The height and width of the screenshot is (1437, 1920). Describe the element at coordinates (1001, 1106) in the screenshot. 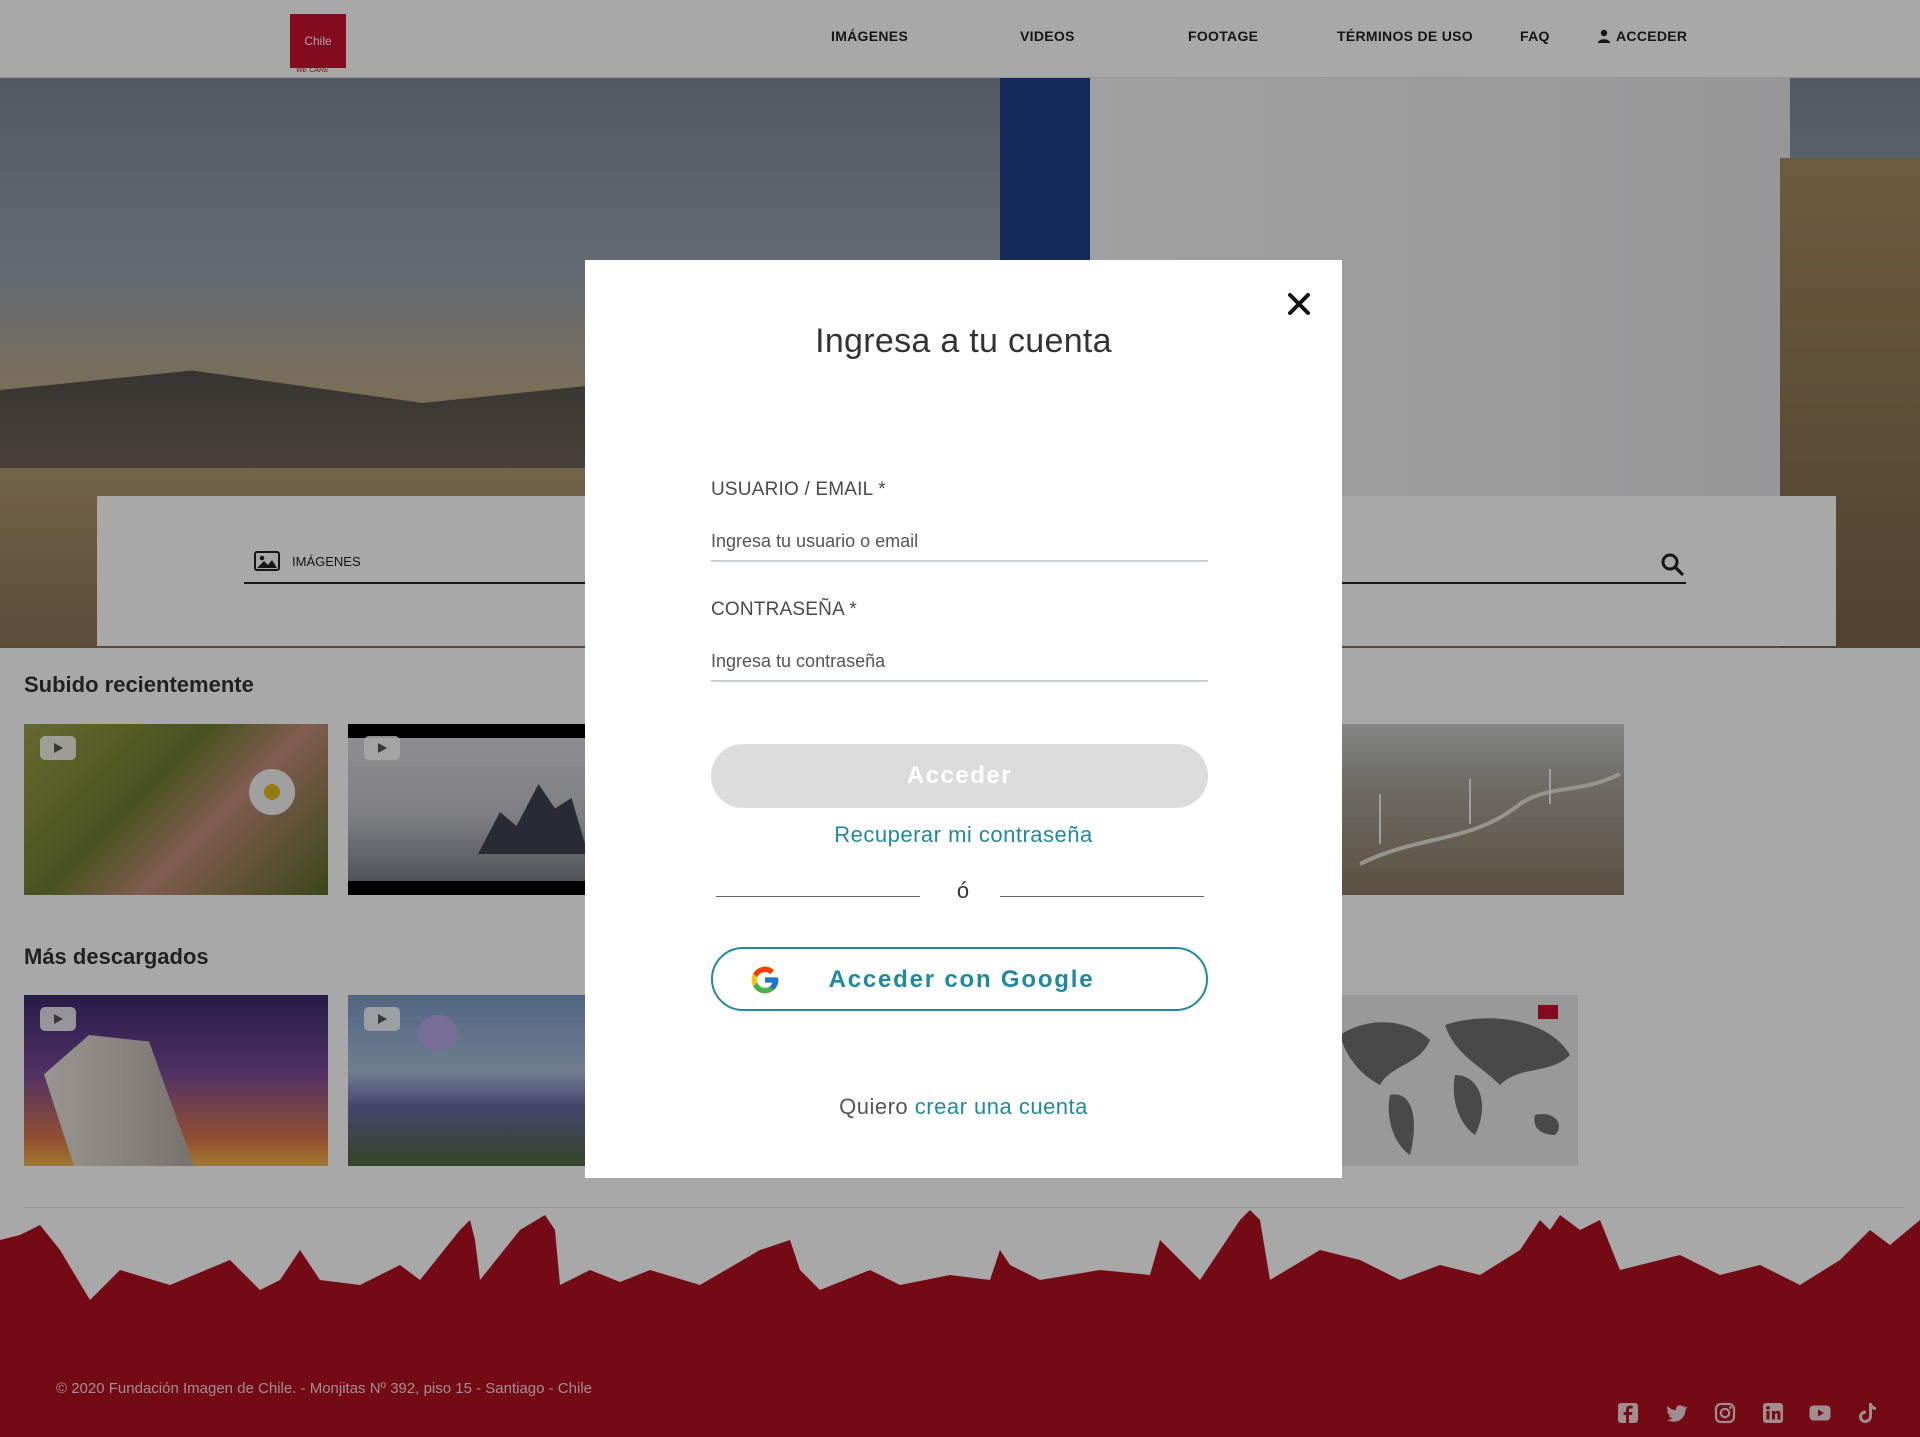

I see `create-account-link: crear una cuenta` at that location.